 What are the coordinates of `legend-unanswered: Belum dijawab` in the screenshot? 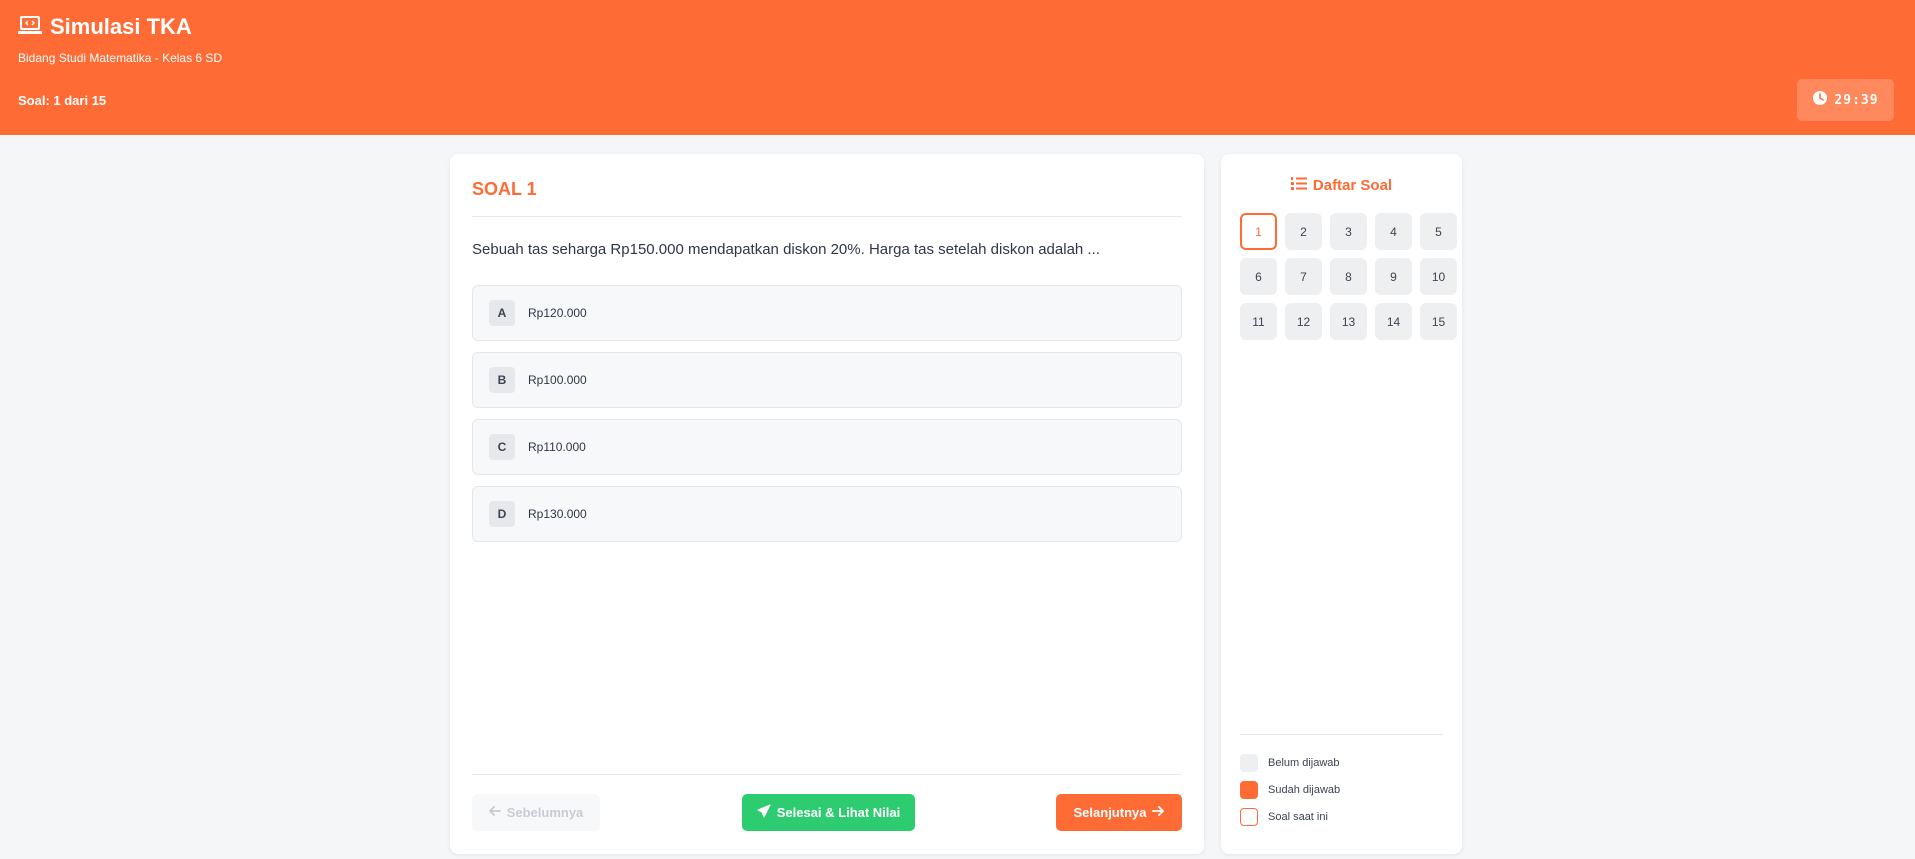 It's located at (1290, 763).